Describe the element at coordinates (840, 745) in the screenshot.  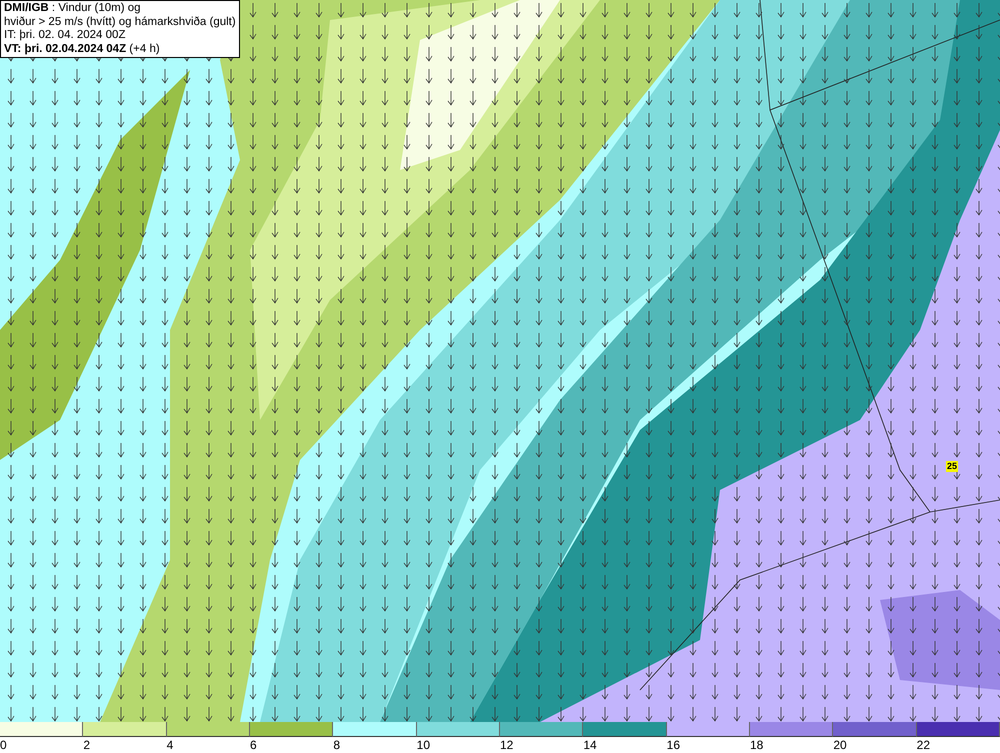
I see `legend-tick: 20` at that location.